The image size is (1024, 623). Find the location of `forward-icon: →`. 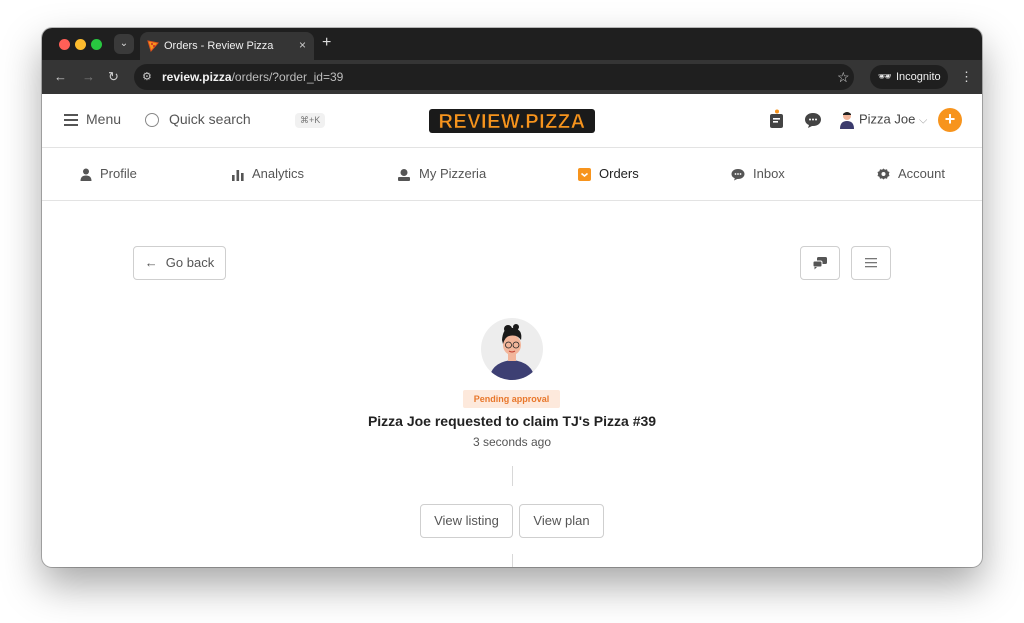

forward-icon: → is located at coordinates (88, 76).